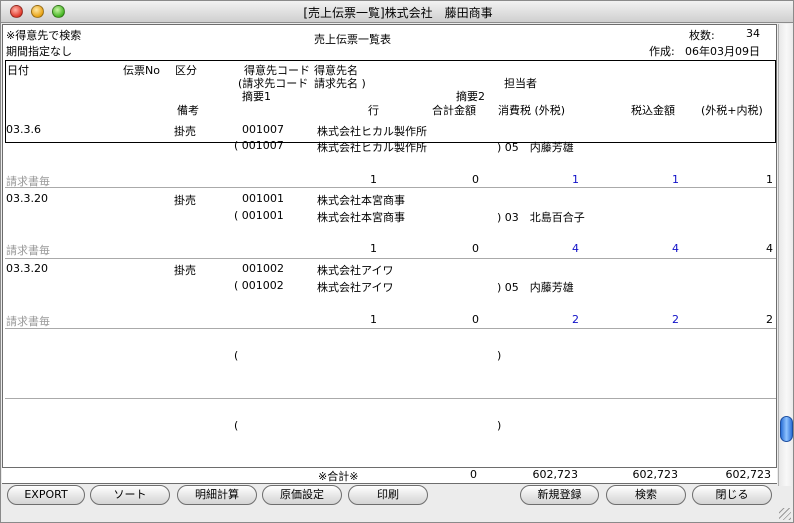 Image resolution: width=794 pixels, height=523 pixels. What do you see at coordinates (188, 110) in the screenshot?
I see `header-remarks: 備考` at bounding box center [188, 110].